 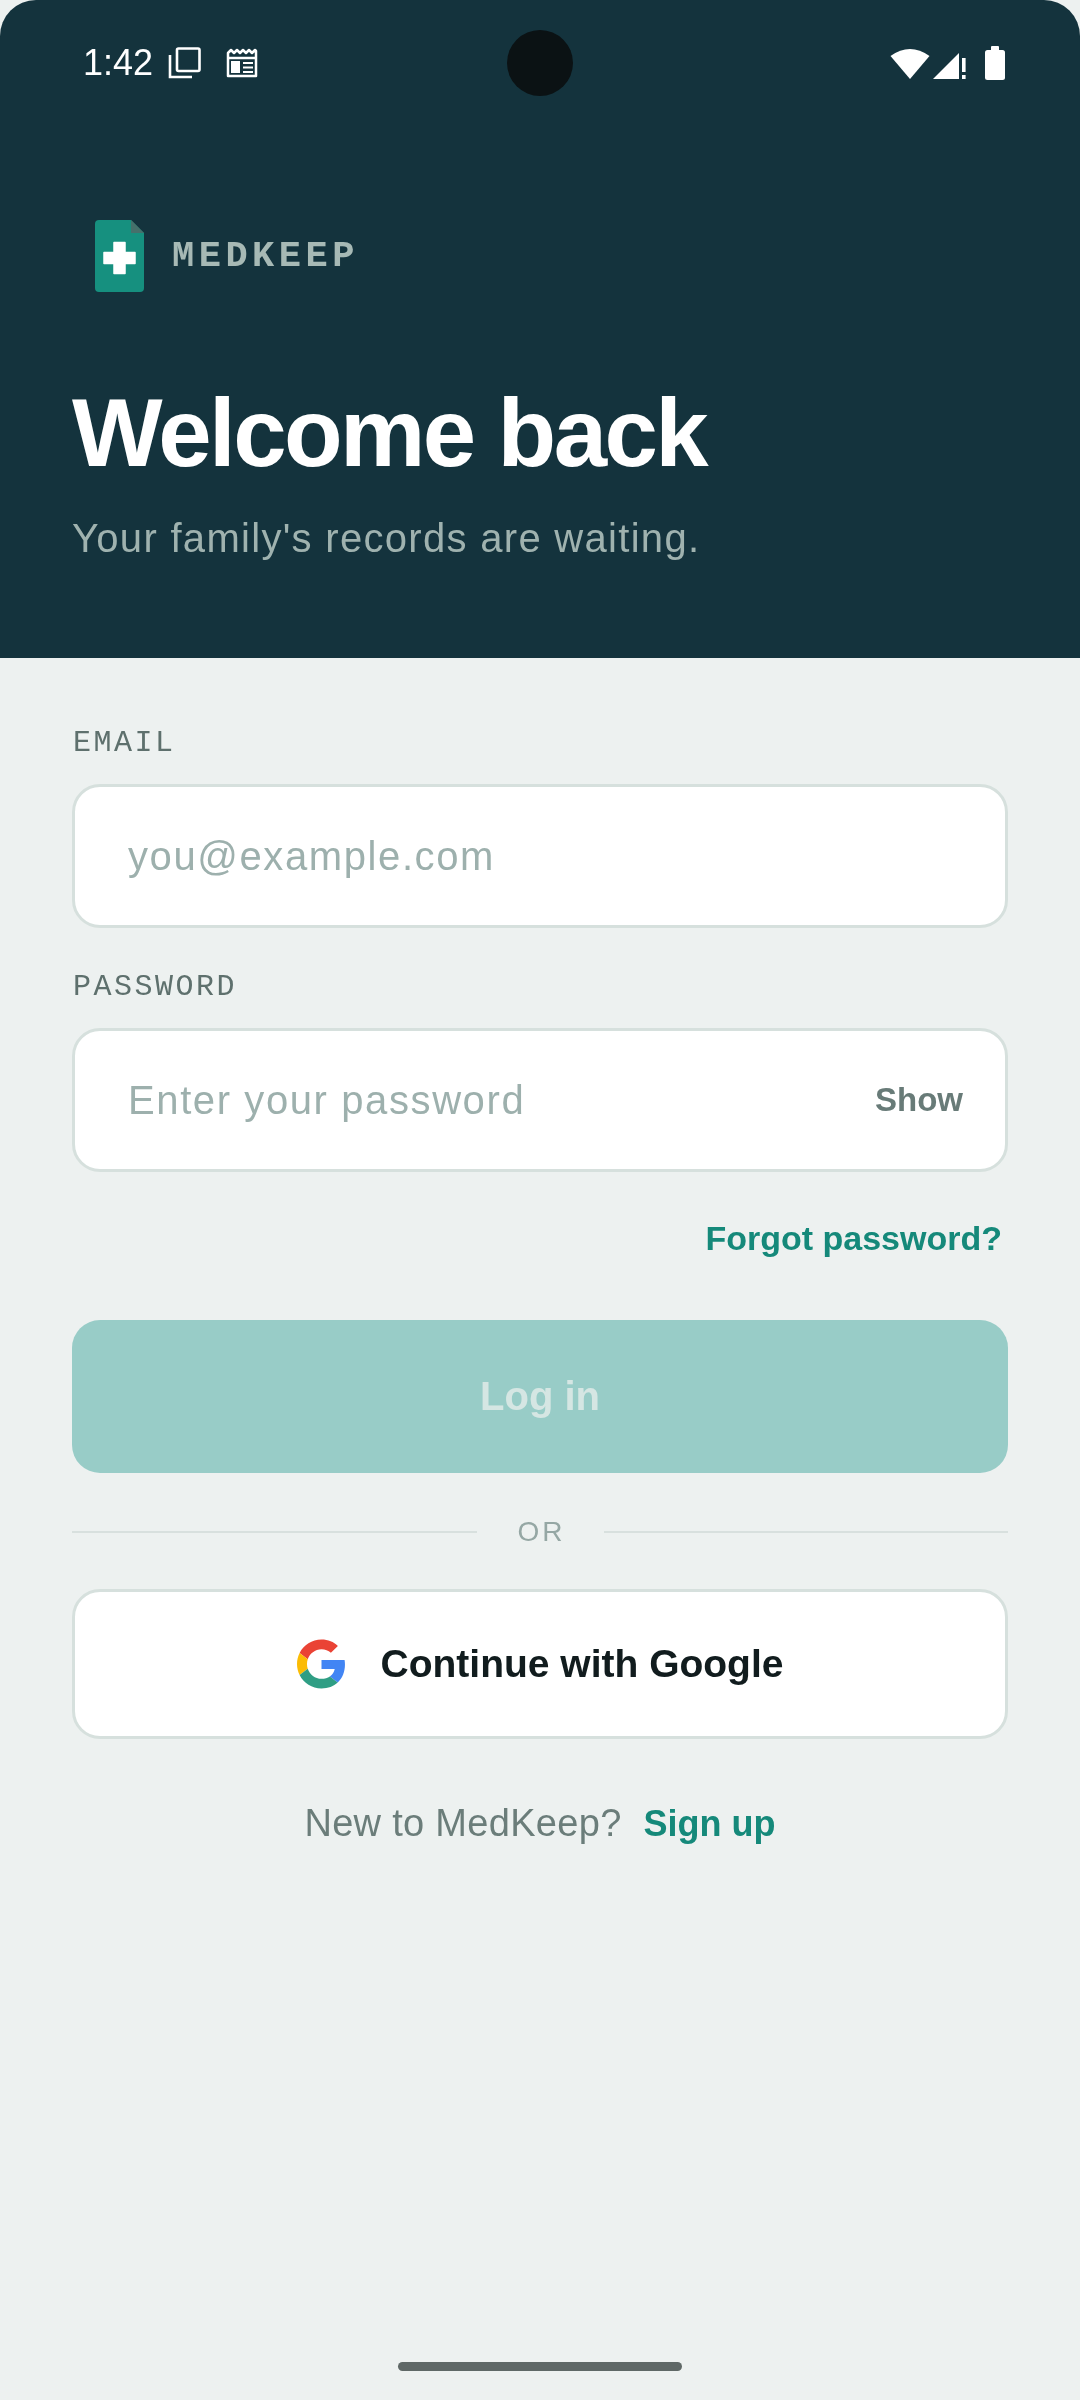 I want to click on divider-label: OR, so click(x=541, y=1532).